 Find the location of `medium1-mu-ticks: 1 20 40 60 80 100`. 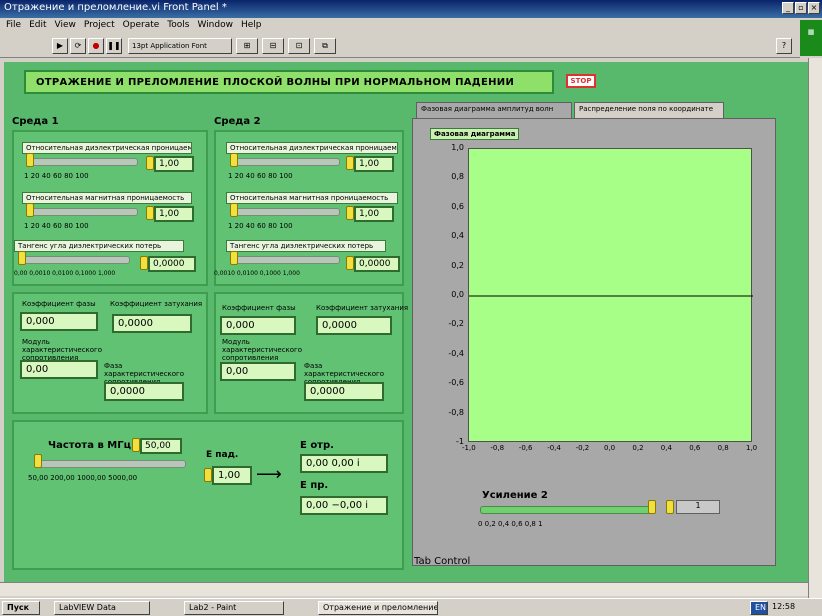

medium1-mu-ticks: 1 20 40 60 80 100 is located at coordinates (56, 226).